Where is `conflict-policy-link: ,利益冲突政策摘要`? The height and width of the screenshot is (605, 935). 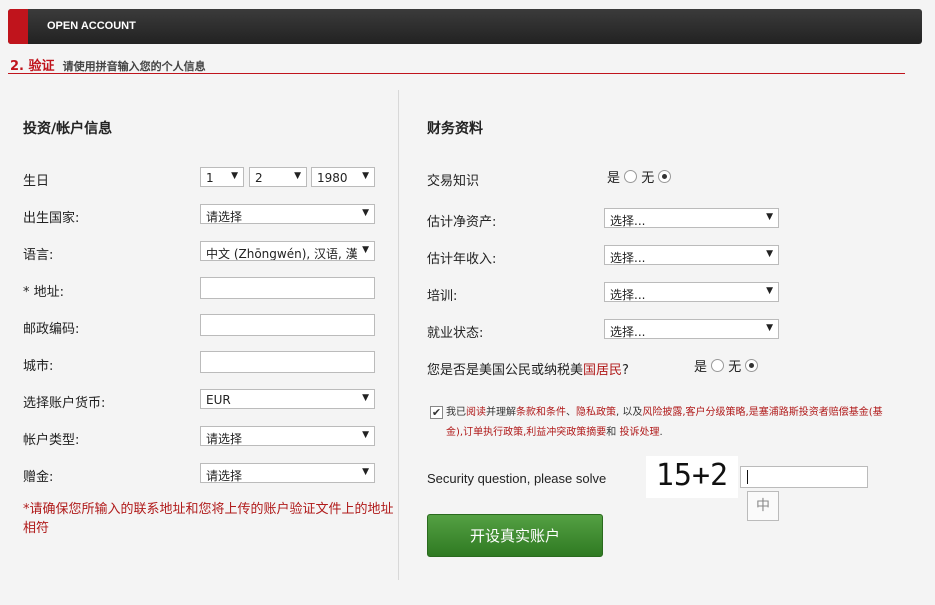 conflict-policy-link: ,利益冲突政策摘要 is located at coordinates (564, 432).